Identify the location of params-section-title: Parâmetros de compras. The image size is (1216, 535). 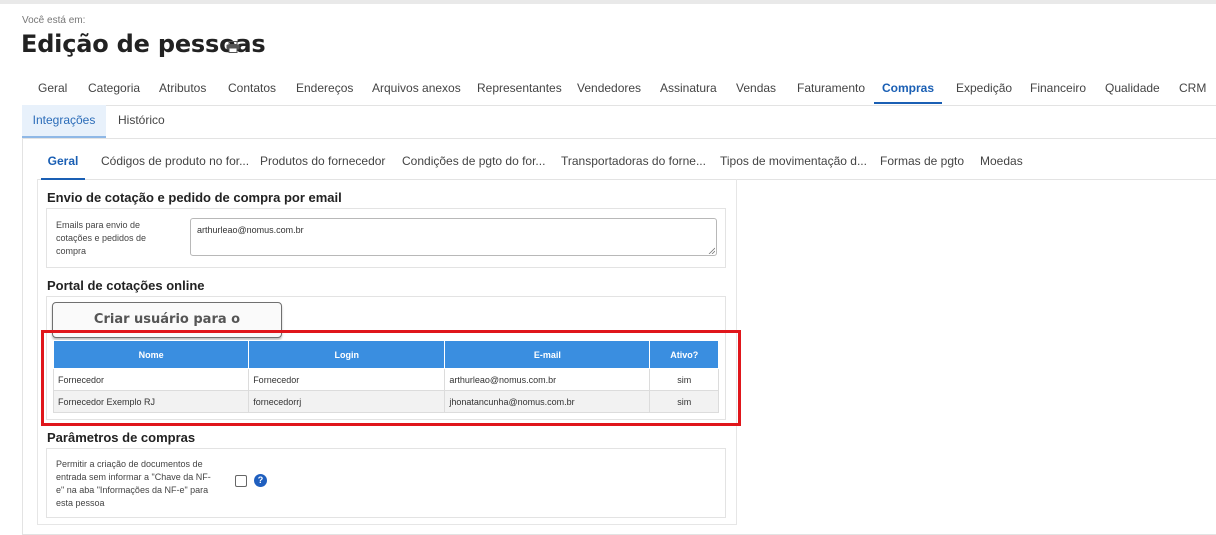
(121, 437).